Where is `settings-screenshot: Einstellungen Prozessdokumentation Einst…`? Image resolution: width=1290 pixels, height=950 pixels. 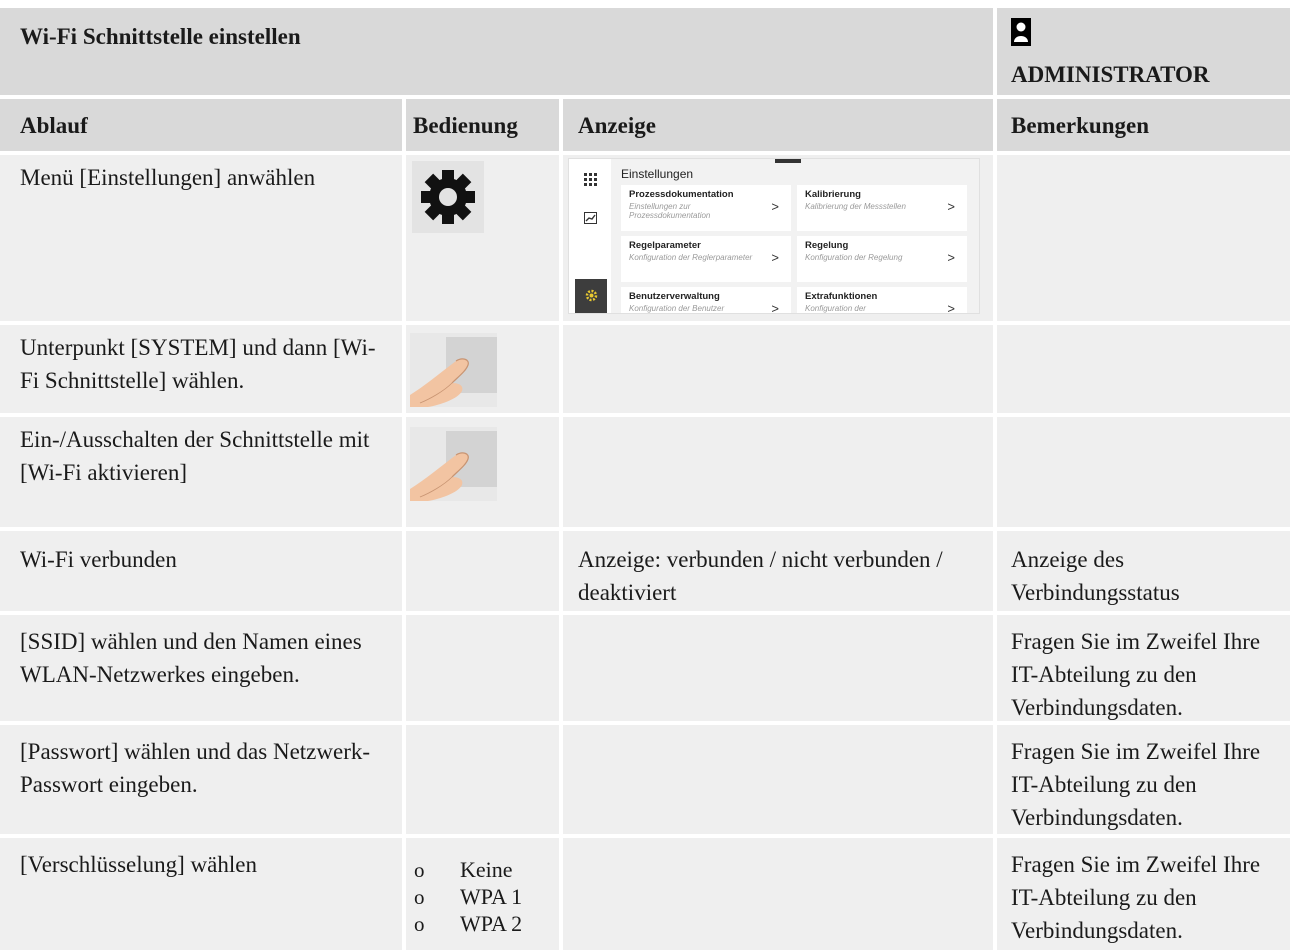
settings-screenshot: Einstellungen Prozessdokumentation Einst… is located at coordinates (774, 236).